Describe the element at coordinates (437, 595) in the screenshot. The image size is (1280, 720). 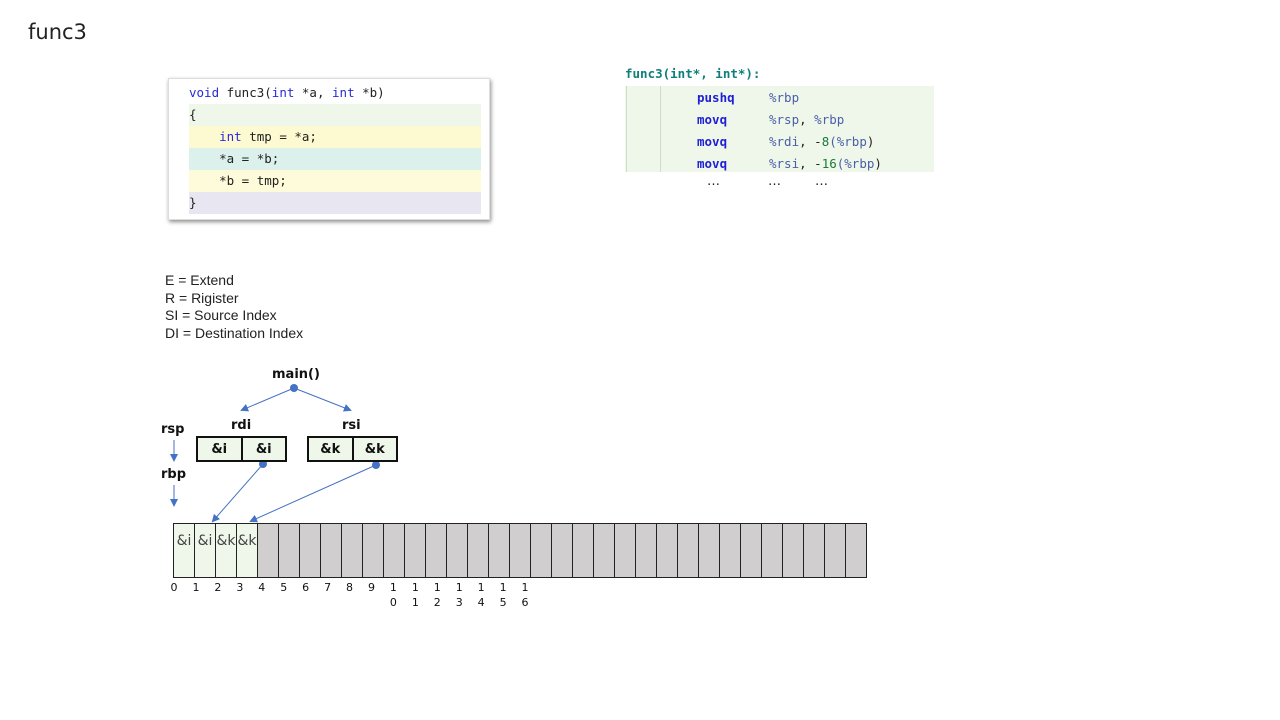
I see `memory-index-label: 12` at that location.